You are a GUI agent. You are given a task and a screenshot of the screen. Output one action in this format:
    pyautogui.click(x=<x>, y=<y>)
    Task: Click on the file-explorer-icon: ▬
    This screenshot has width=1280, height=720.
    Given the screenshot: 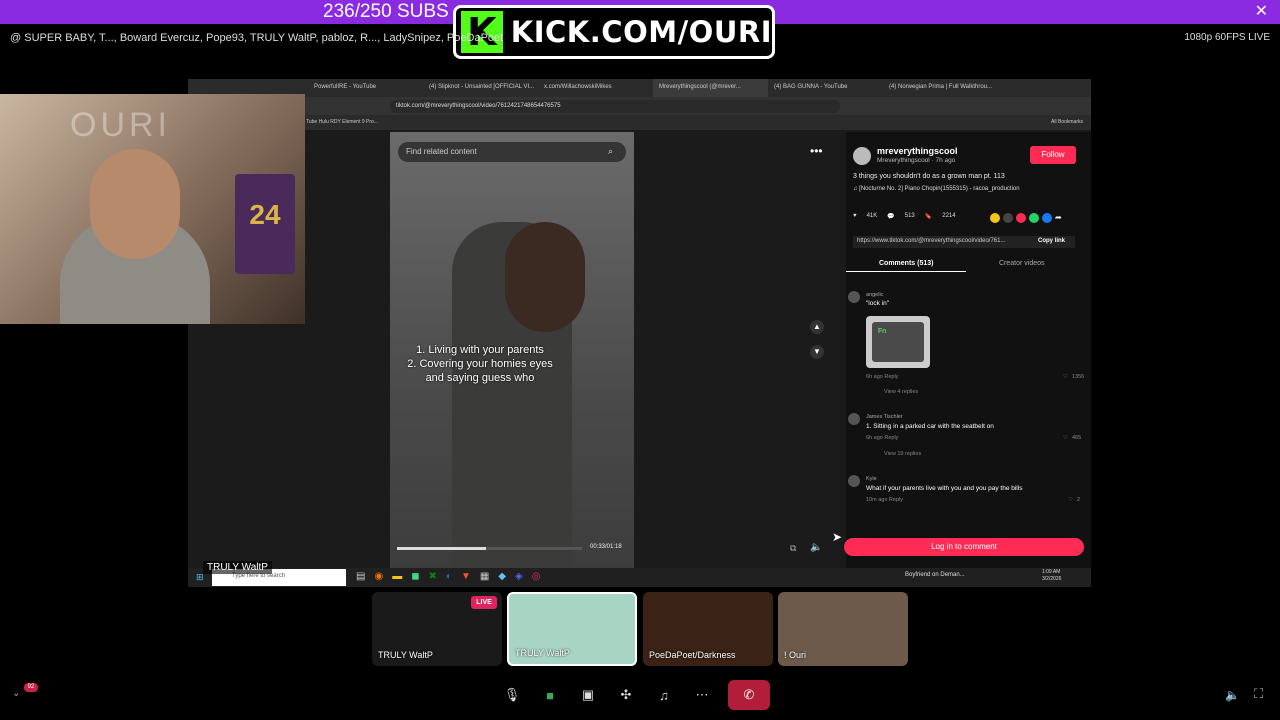 What is the action you would take?
    pyautogui.click(x=397, y=576)
    